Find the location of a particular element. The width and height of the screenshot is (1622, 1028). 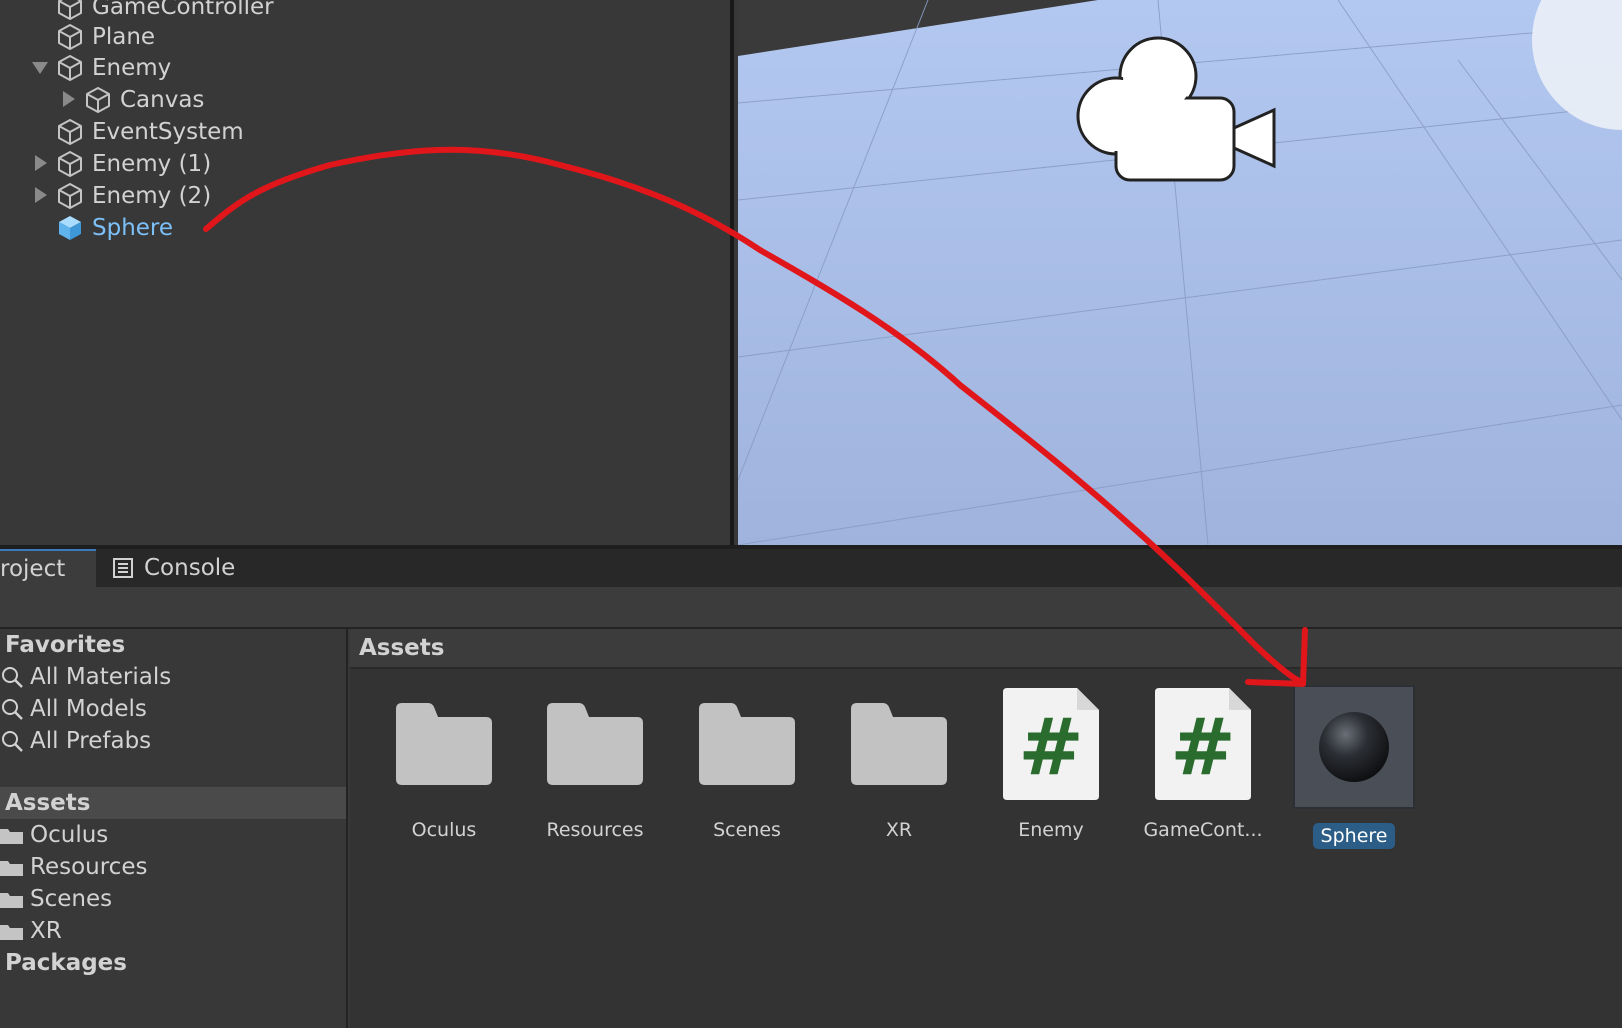

favorite-label: All Prefabs is located at coordinates (91, 741).